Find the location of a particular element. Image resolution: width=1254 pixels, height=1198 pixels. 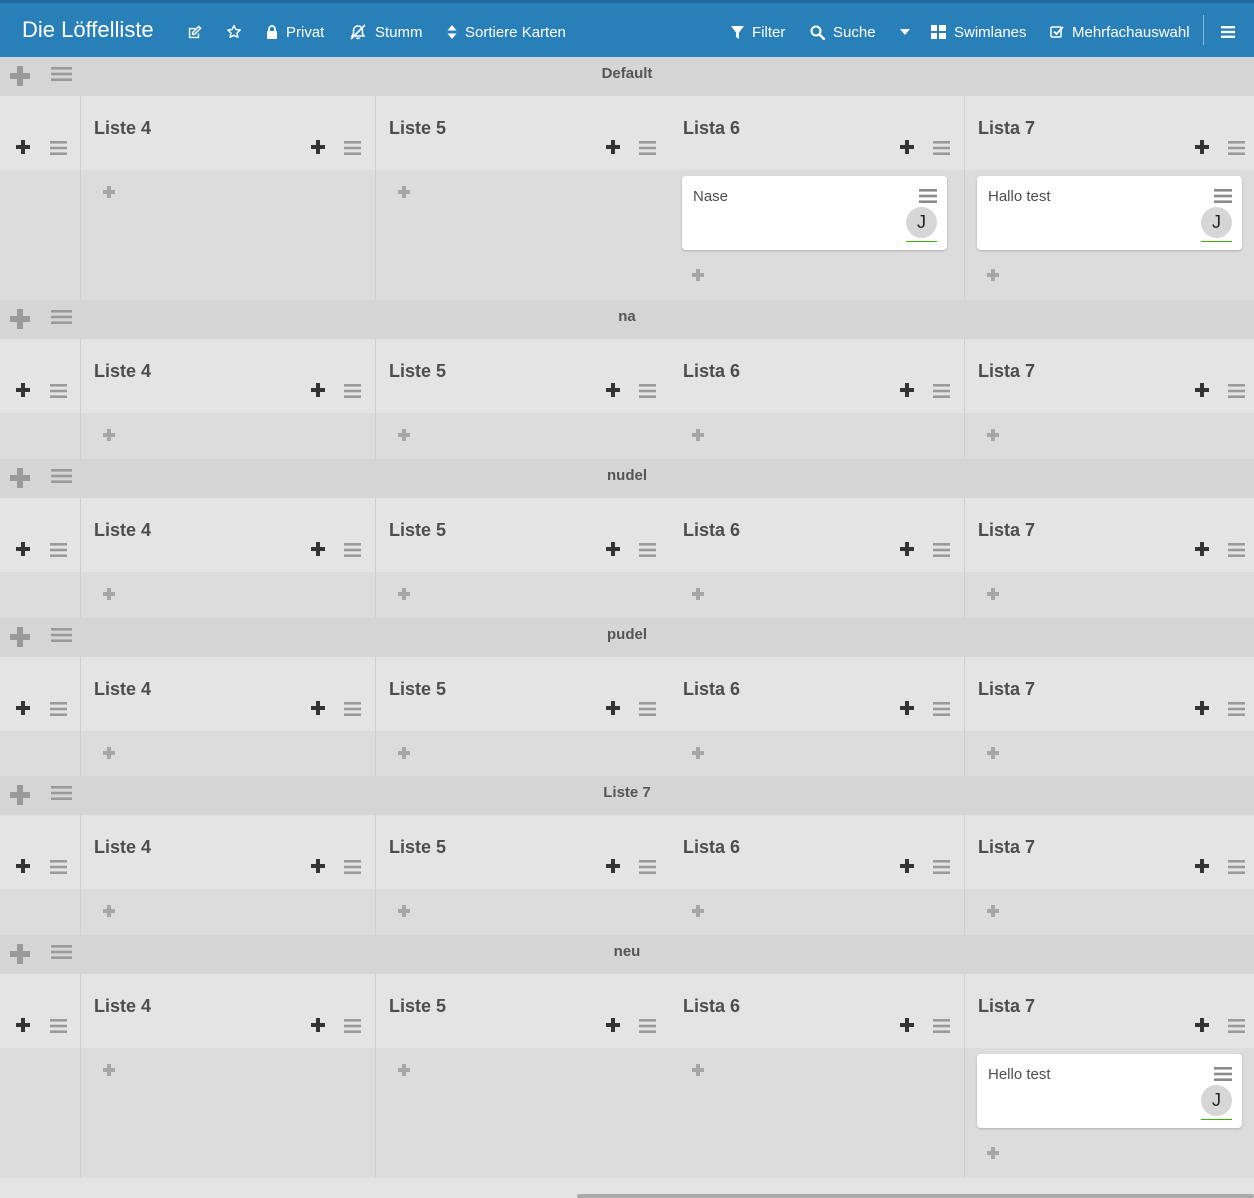

minicard: Hello test J is located at coordinates (1109, 1091).